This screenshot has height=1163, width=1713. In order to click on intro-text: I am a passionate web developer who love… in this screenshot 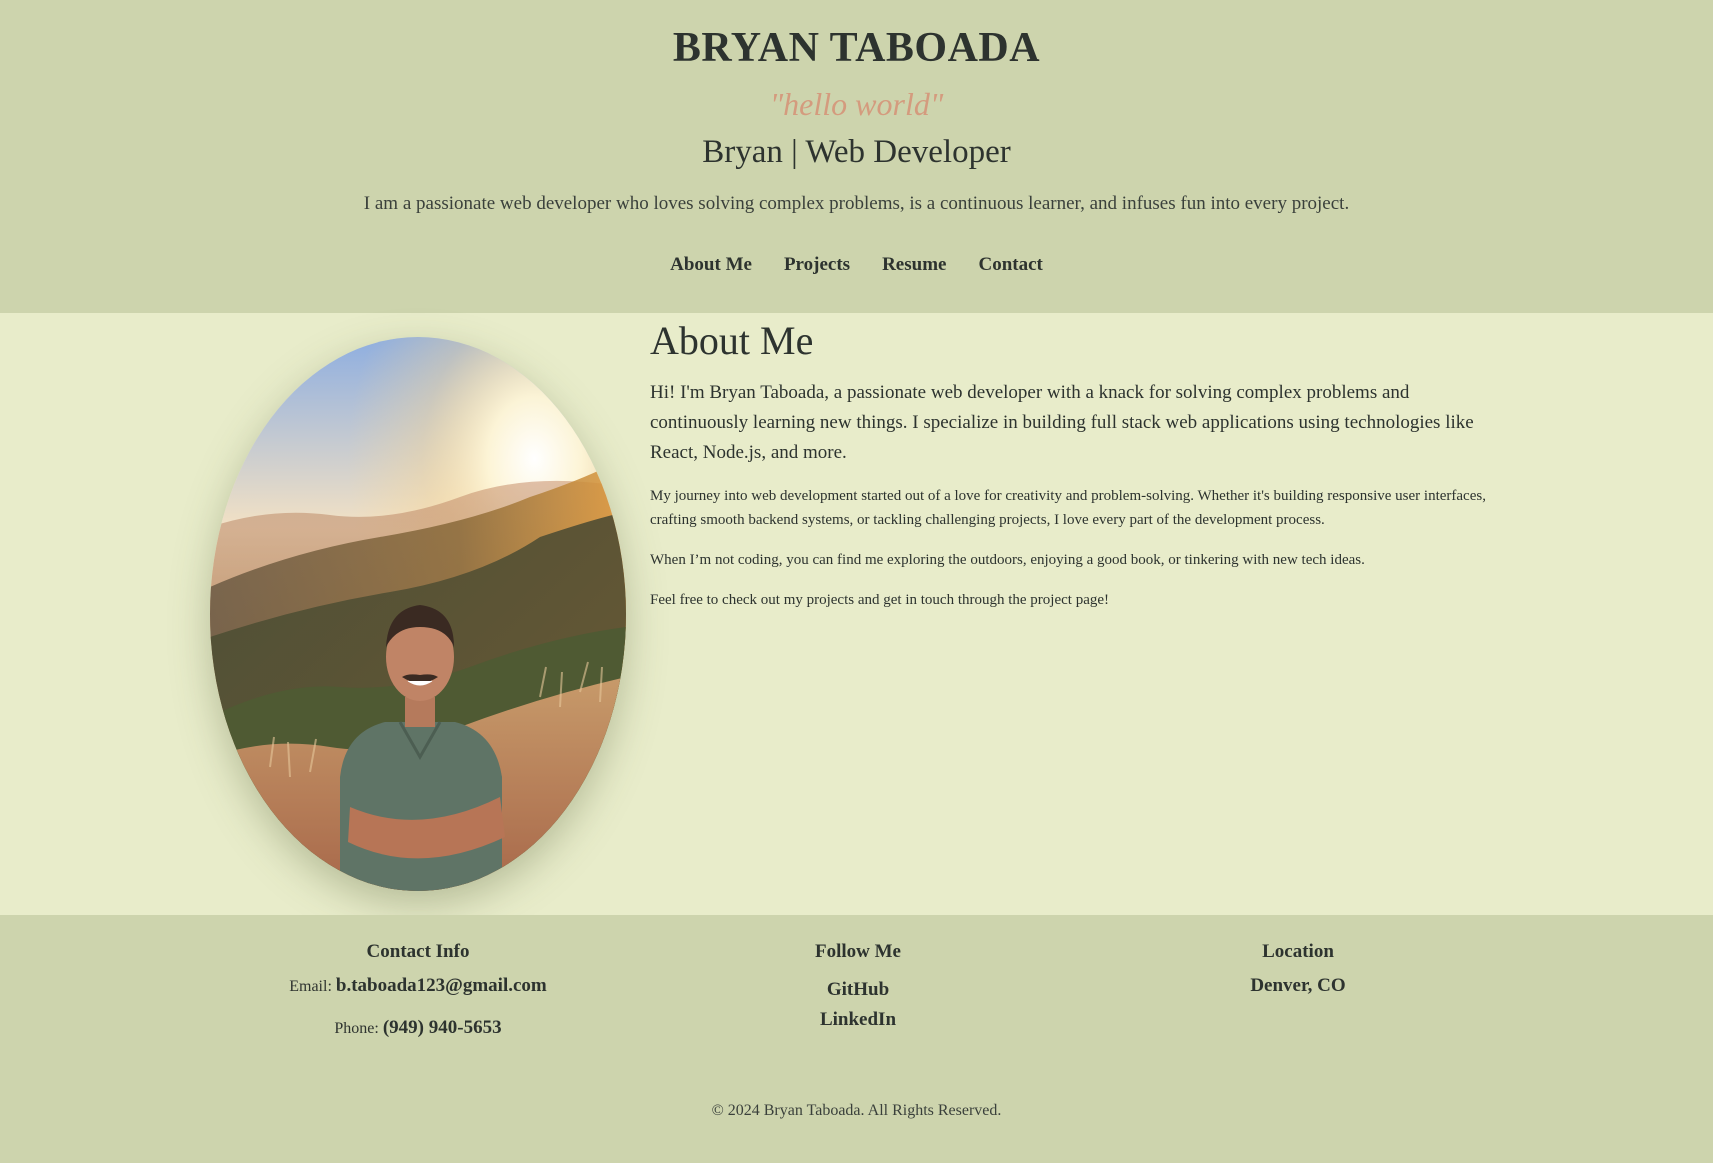, I will do `click(856, 203)`.